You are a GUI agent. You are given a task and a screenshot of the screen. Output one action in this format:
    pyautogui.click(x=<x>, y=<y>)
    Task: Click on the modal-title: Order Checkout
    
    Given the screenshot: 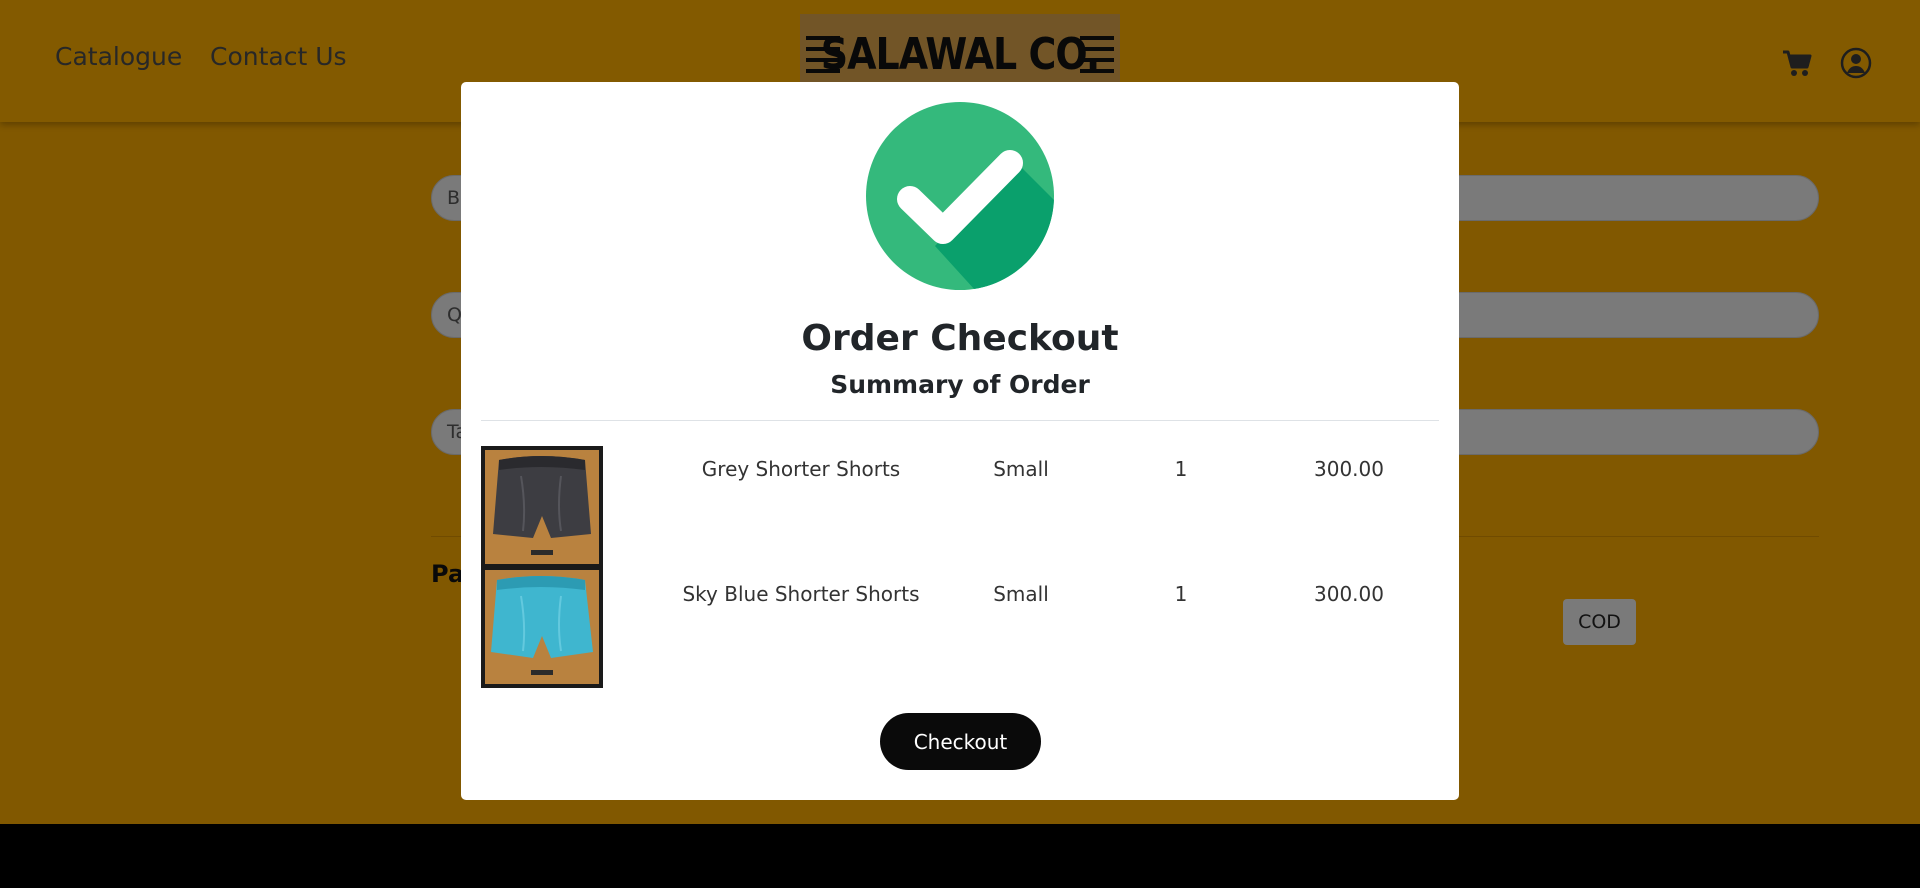 What is the action you would take?
    pyautogui.click(x=960, y=338)
    